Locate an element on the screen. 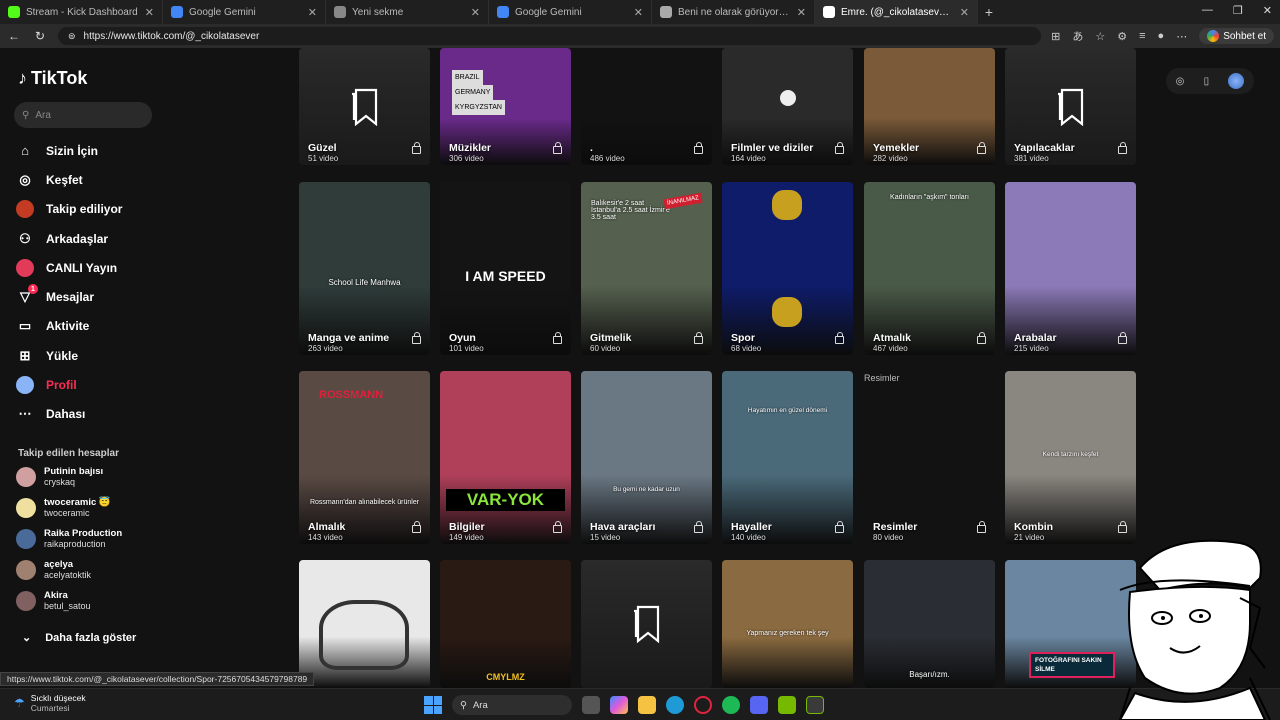 The image size is (1280, 720). site-info-icon: ⊜ is located at coordinates (72, 36).